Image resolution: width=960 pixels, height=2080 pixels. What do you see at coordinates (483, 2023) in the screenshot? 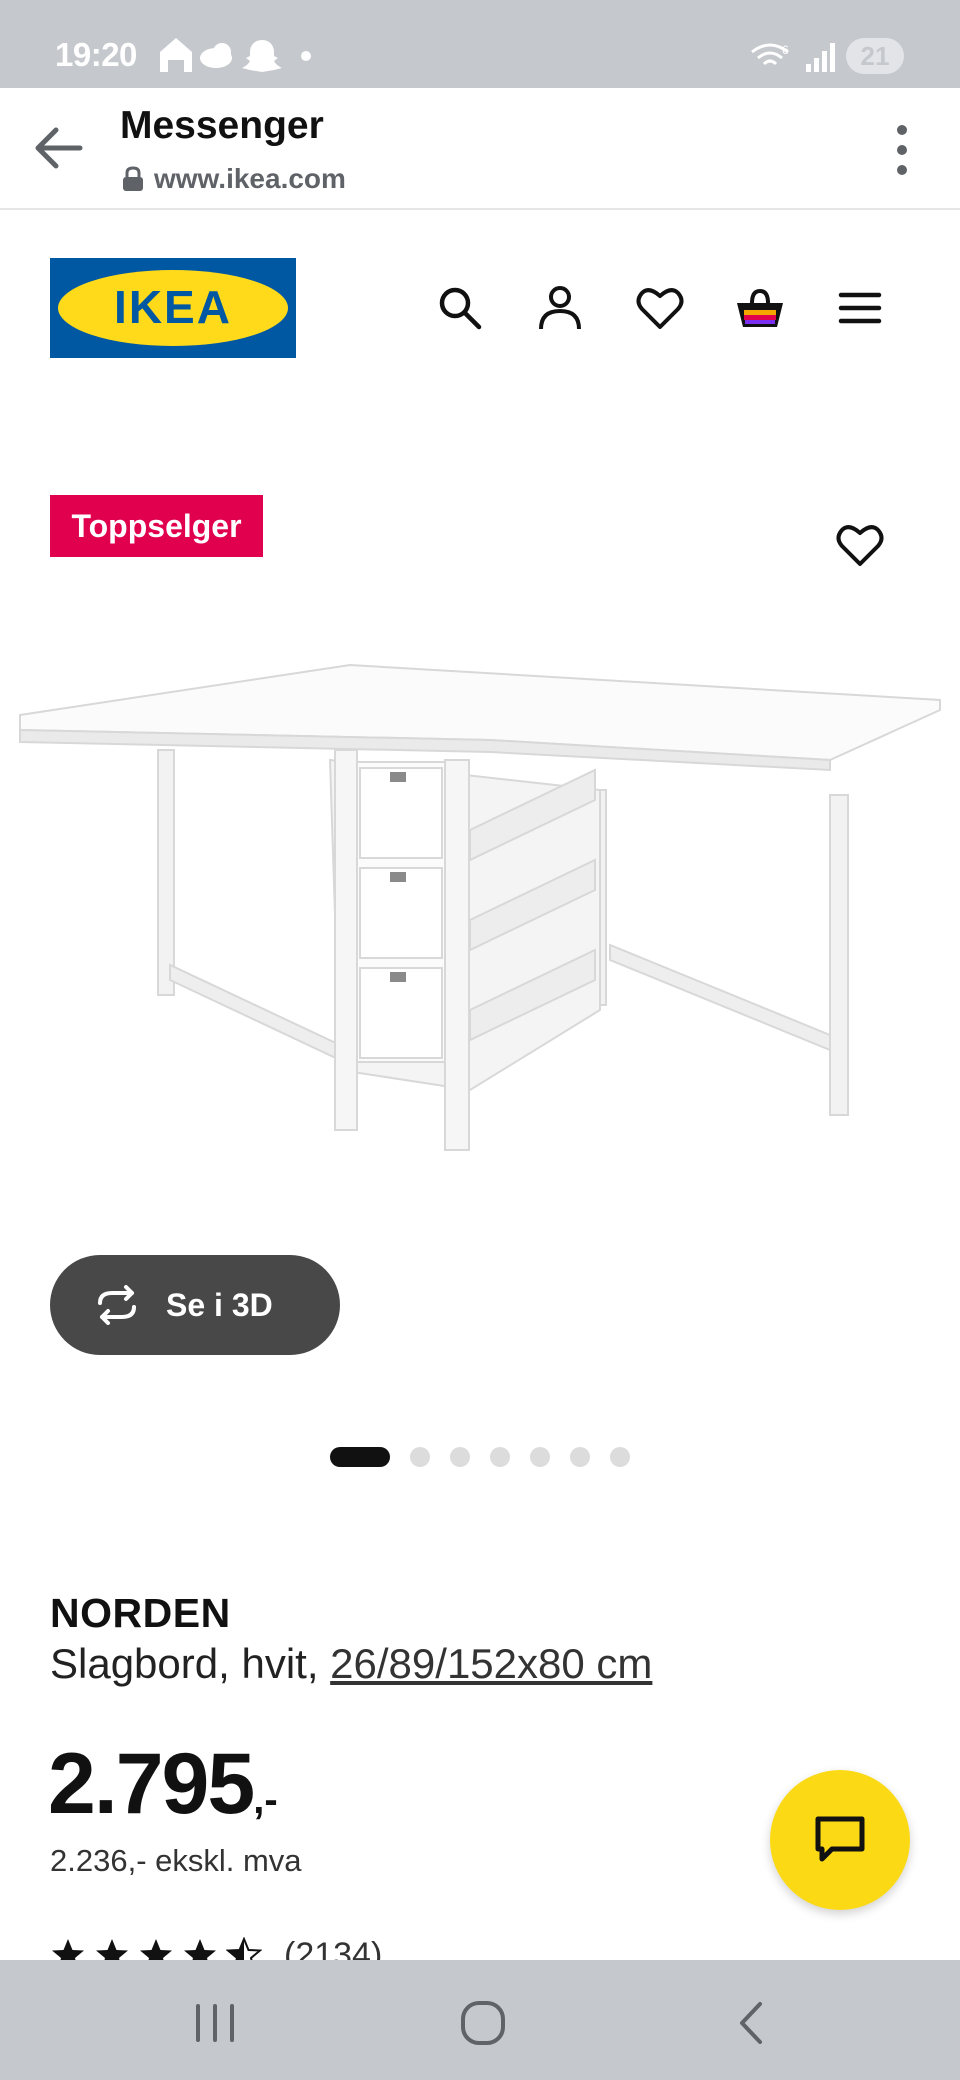
I see `home-circle-icon` at bounding box center [483, 2023].